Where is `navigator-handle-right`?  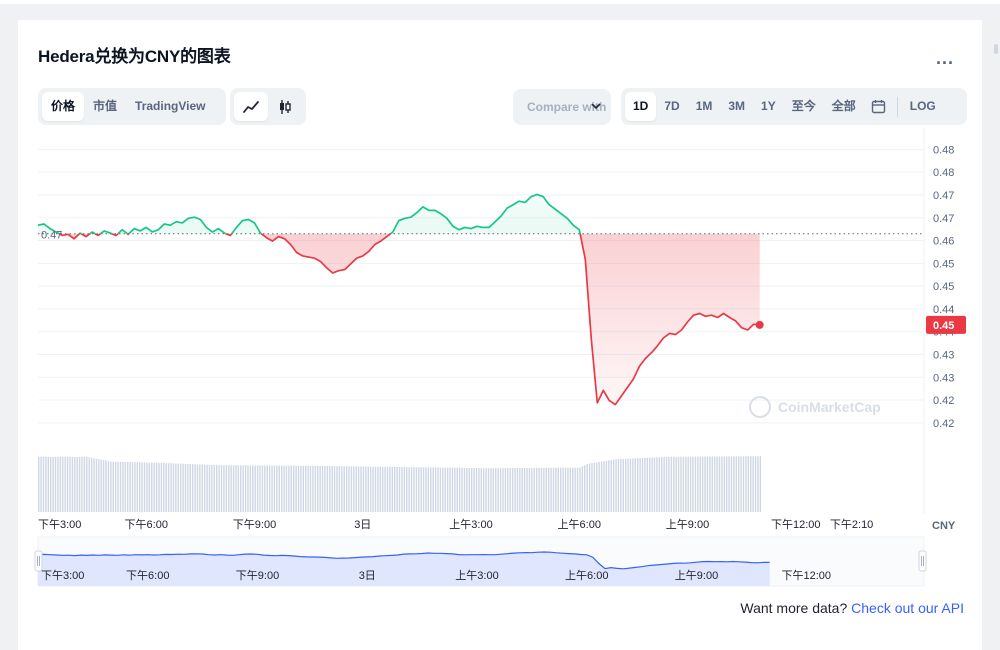 navigator-handle-right is located at coordinates (922, 561).